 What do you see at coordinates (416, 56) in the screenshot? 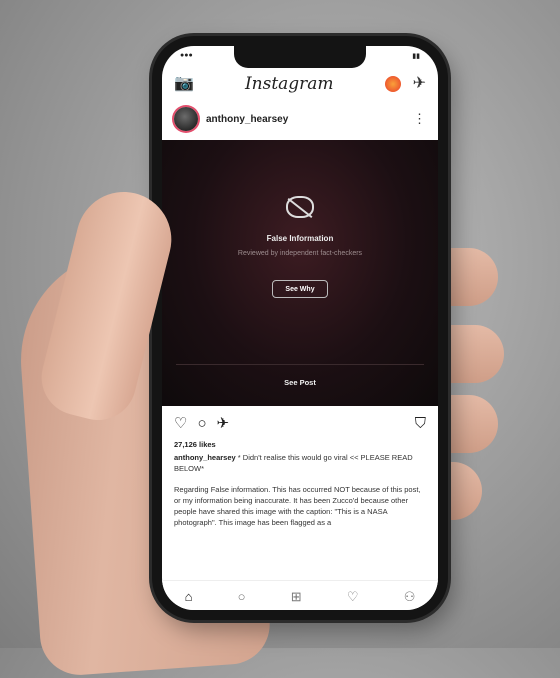
I see `status-bar-right: ▮▮` at bounding box center [416, 56].